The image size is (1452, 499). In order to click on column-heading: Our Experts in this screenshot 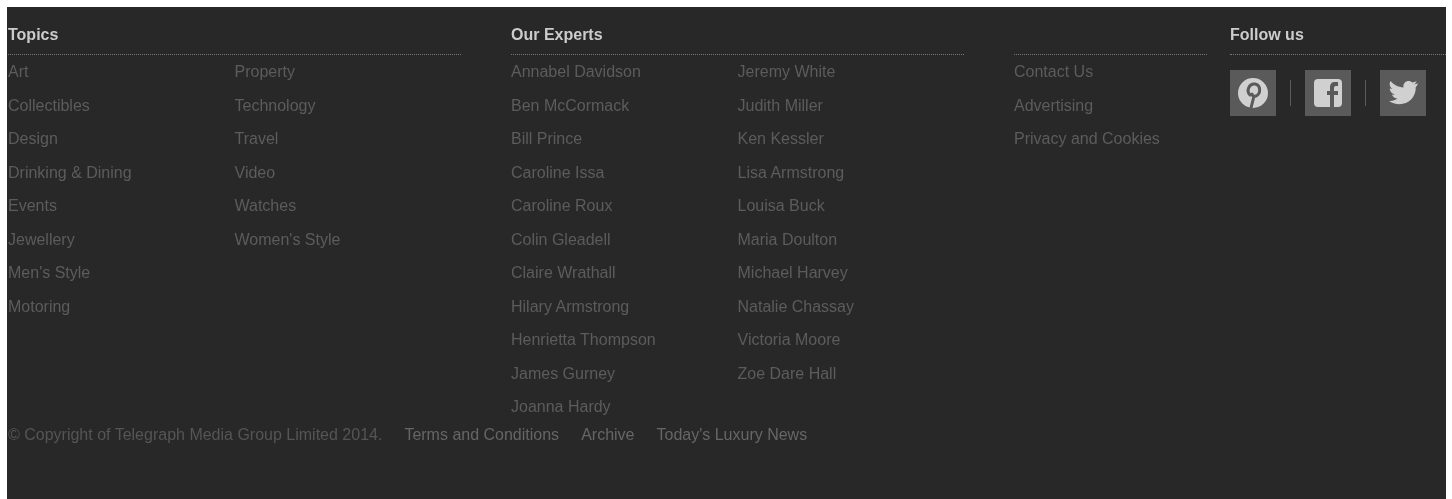, I will do `click(557, 35)`.